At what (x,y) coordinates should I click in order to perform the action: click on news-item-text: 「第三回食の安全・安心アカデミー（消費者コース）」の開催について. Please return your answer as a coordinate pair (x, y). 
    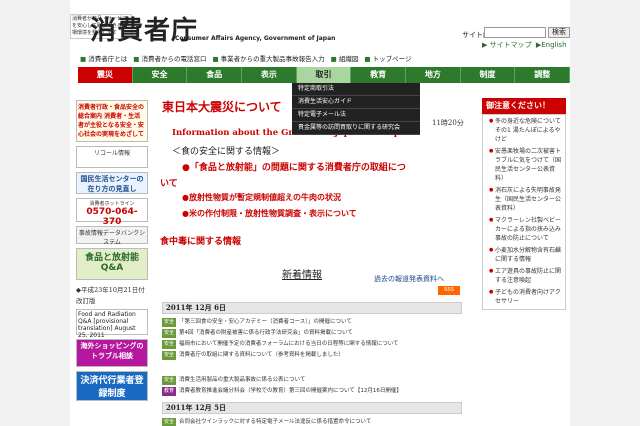
    Looking at the image, I should click on (265, 322).